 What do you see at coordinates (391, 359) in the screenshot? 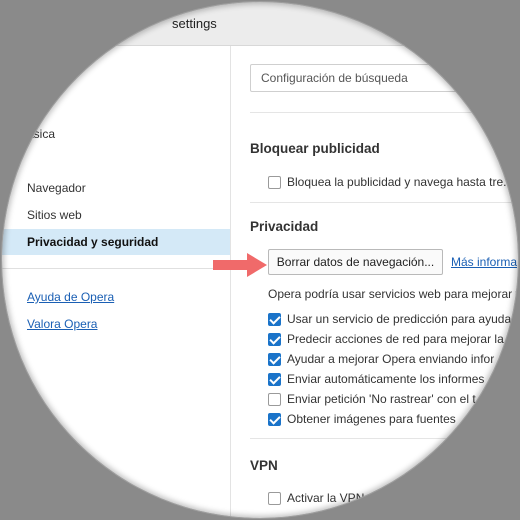
I see `privacy-option-label: Ayudar a mejorar Opera enviando infor` at bounding box center [391, 359].